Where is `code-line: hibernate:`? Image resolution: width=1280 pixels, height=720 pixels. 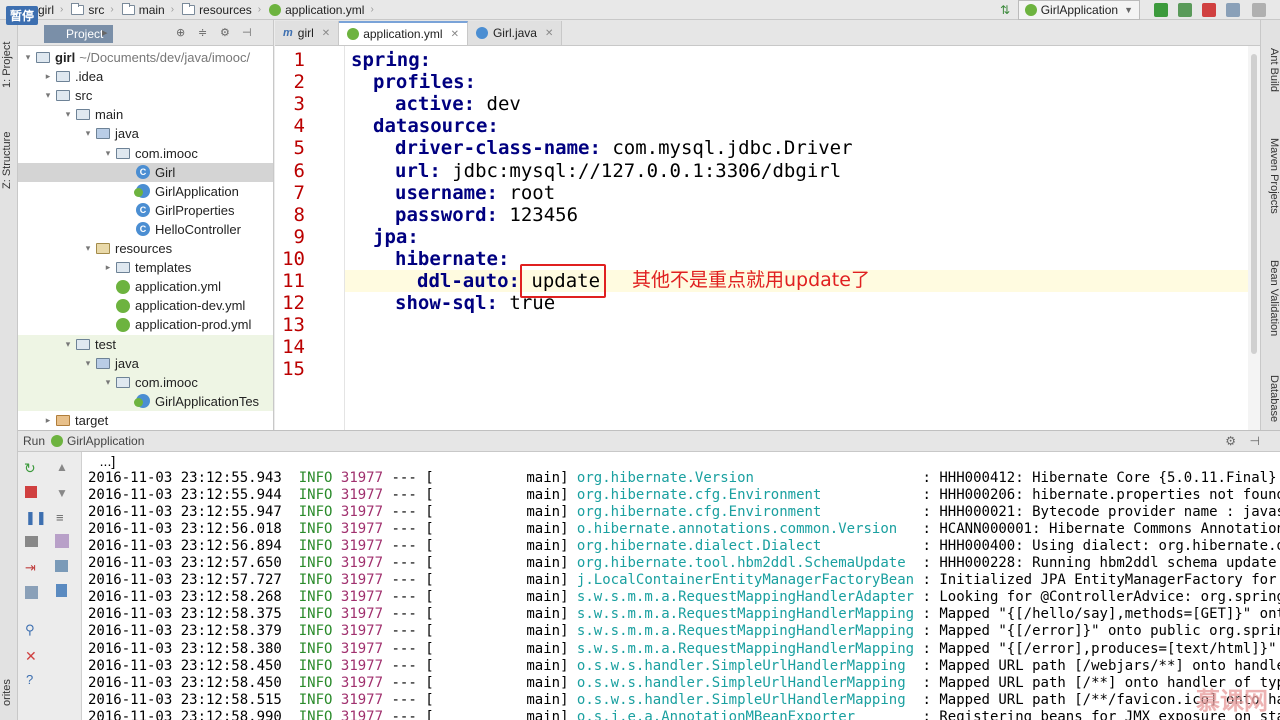 code-line: hibernate: is located at coordinates (430, 259).